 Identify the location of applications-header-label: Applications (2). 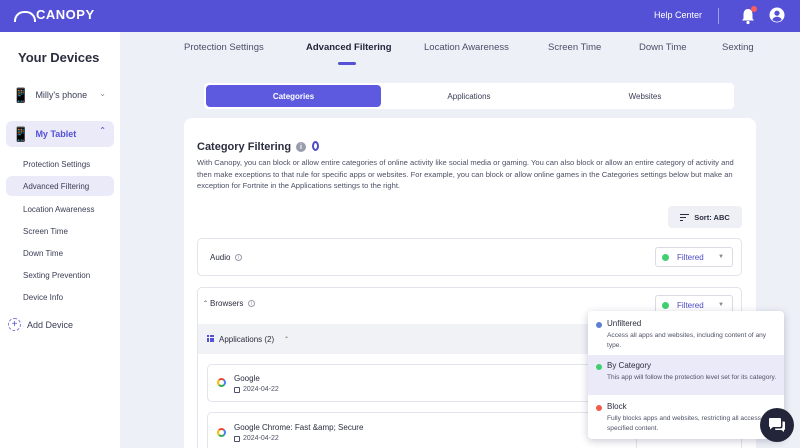
(247, 339).